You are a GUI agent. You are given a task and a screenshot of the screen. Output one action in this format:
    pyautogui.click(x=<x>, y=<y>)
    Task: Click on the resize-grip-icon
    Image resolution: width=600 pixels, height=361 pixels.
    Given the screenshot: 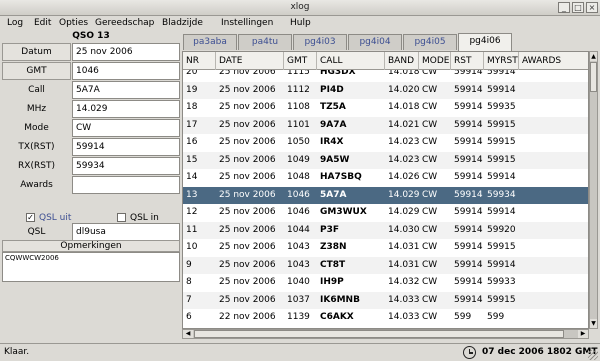 What is the action you would take?
    pyautogui.click(x=593, y=355)
    